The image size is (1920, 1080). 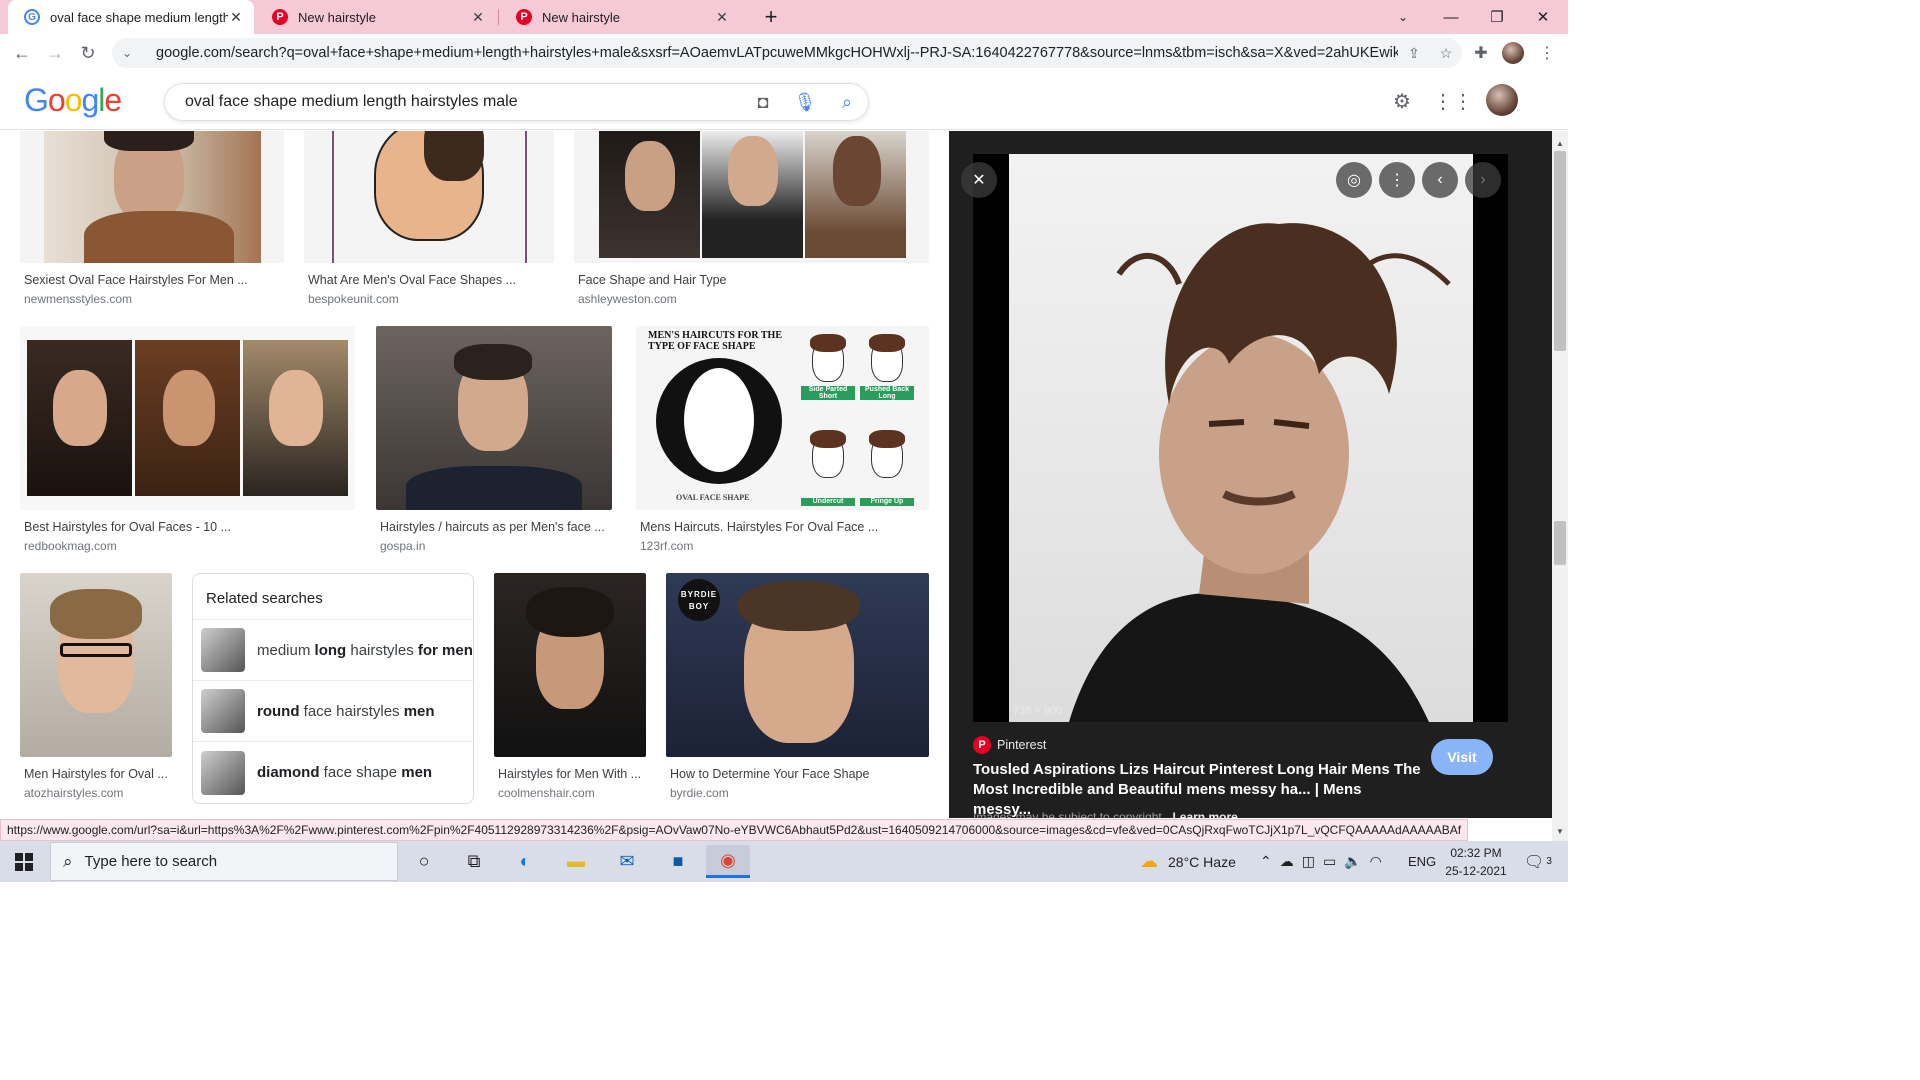 What do you see at coordinates (1451, 17) in the screenshot?
I see `minimize-button: —` at bounding box center [1451, 17].